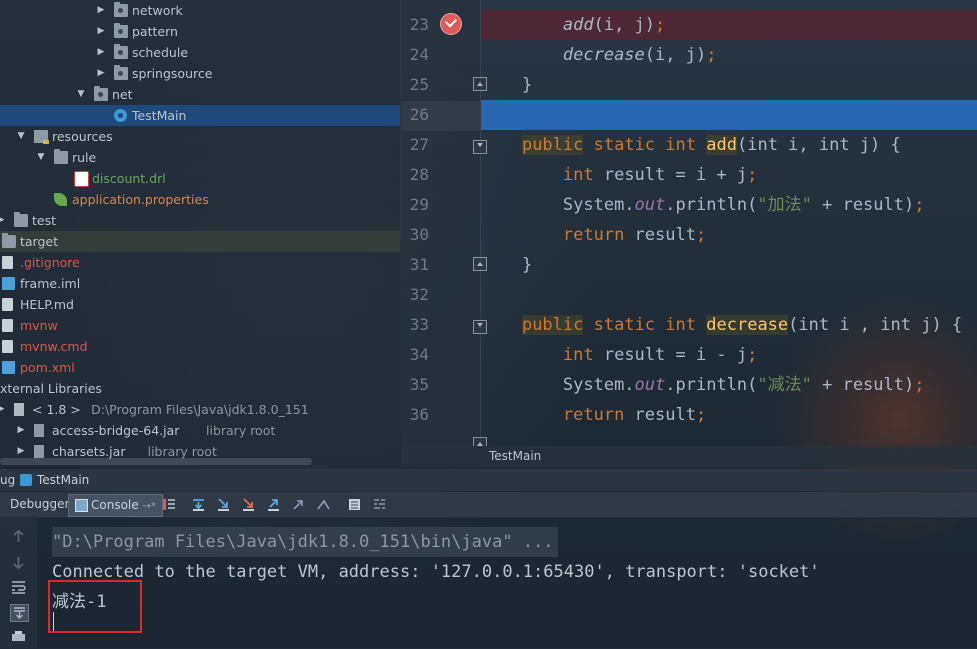 The height and width of the screenshot is (649, 977). What do you see at coordinates (200, 304) in the screenshot?
I see `tree-item: HELP.md` at bounding box center [200, 304].